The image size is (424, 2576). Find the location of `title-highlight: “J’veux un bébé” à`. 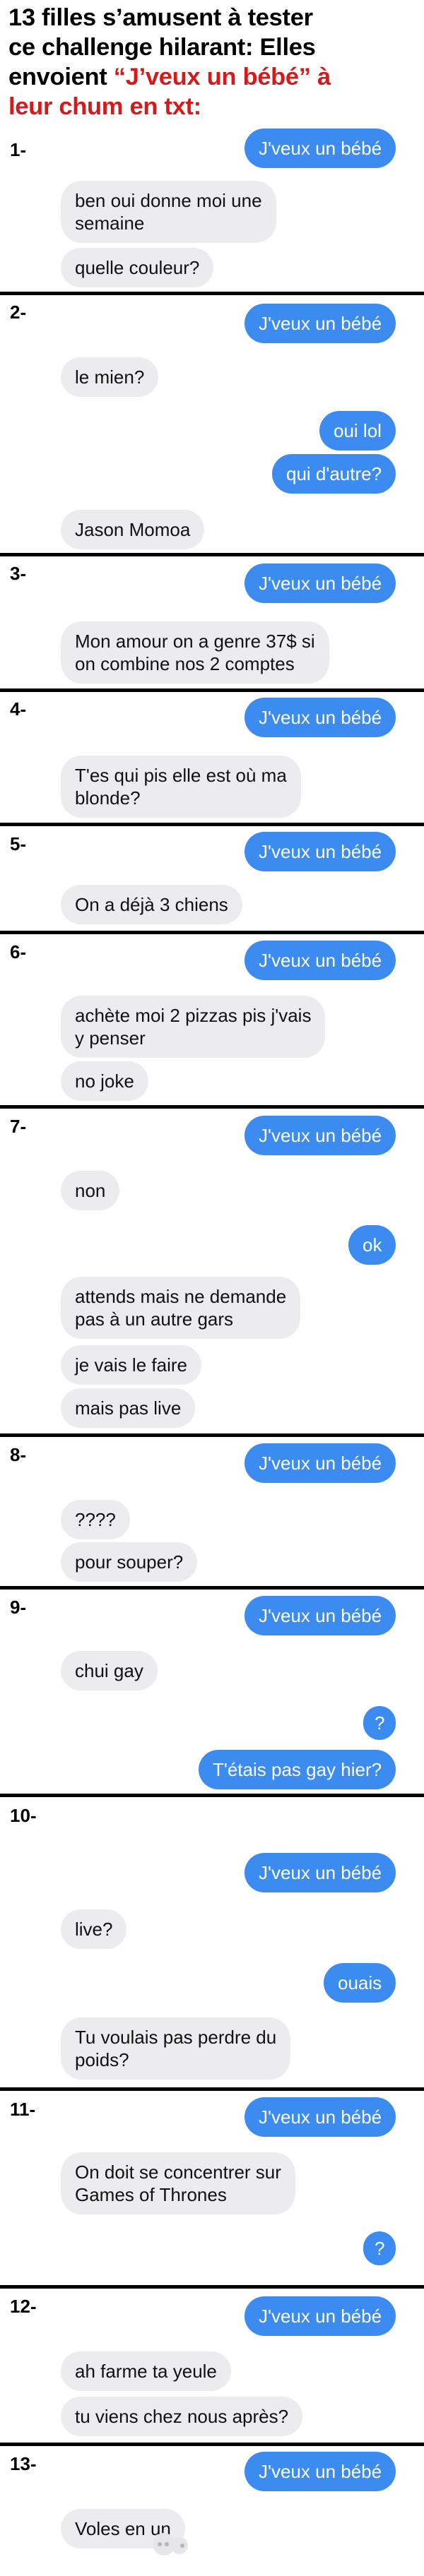

title-highlight: “J’veux un bébé” à is located at coordinates (222, 77).